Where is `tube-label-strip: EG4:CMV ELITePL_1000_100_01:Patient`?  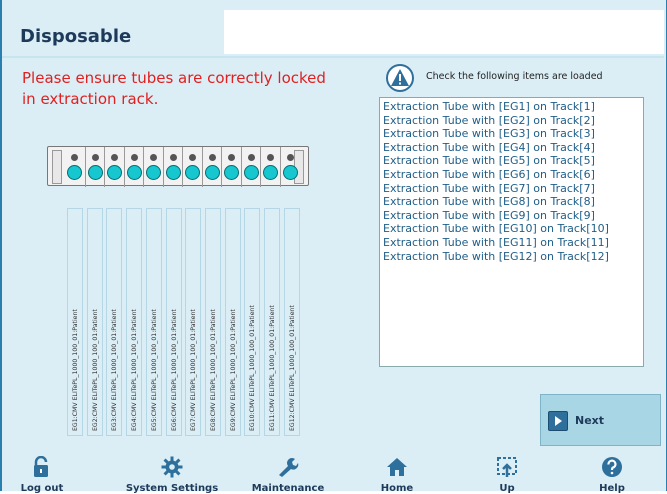 tube-label-strip: EG4:CMV ELITePL_1000_100_01:Patient is located at coordinates (134, 322).